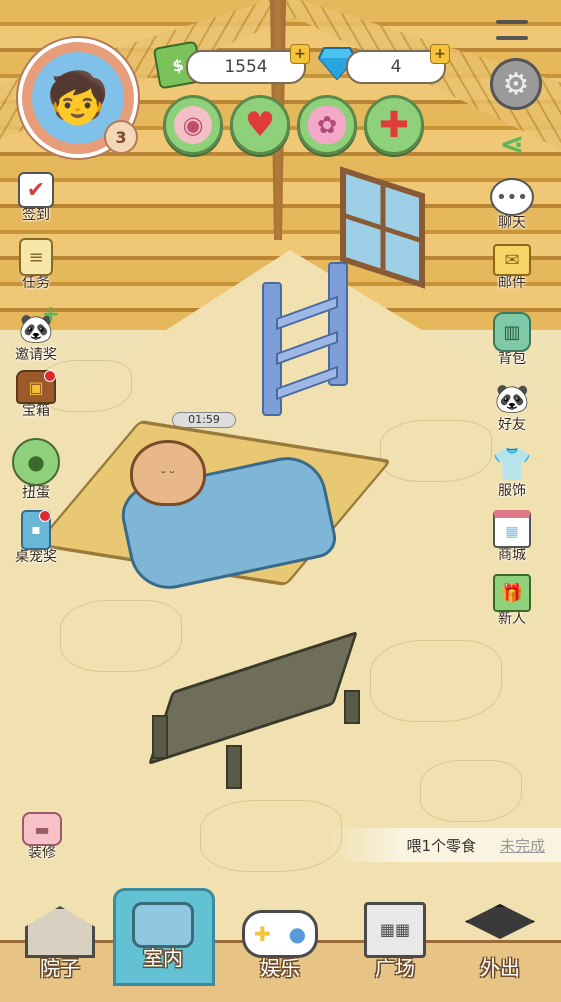 This screenshot has height=1002, width=561. Describe the element at coordinates (512, 398) in the screenshot. I see `panda-friends-icon: 🐼` at that location.